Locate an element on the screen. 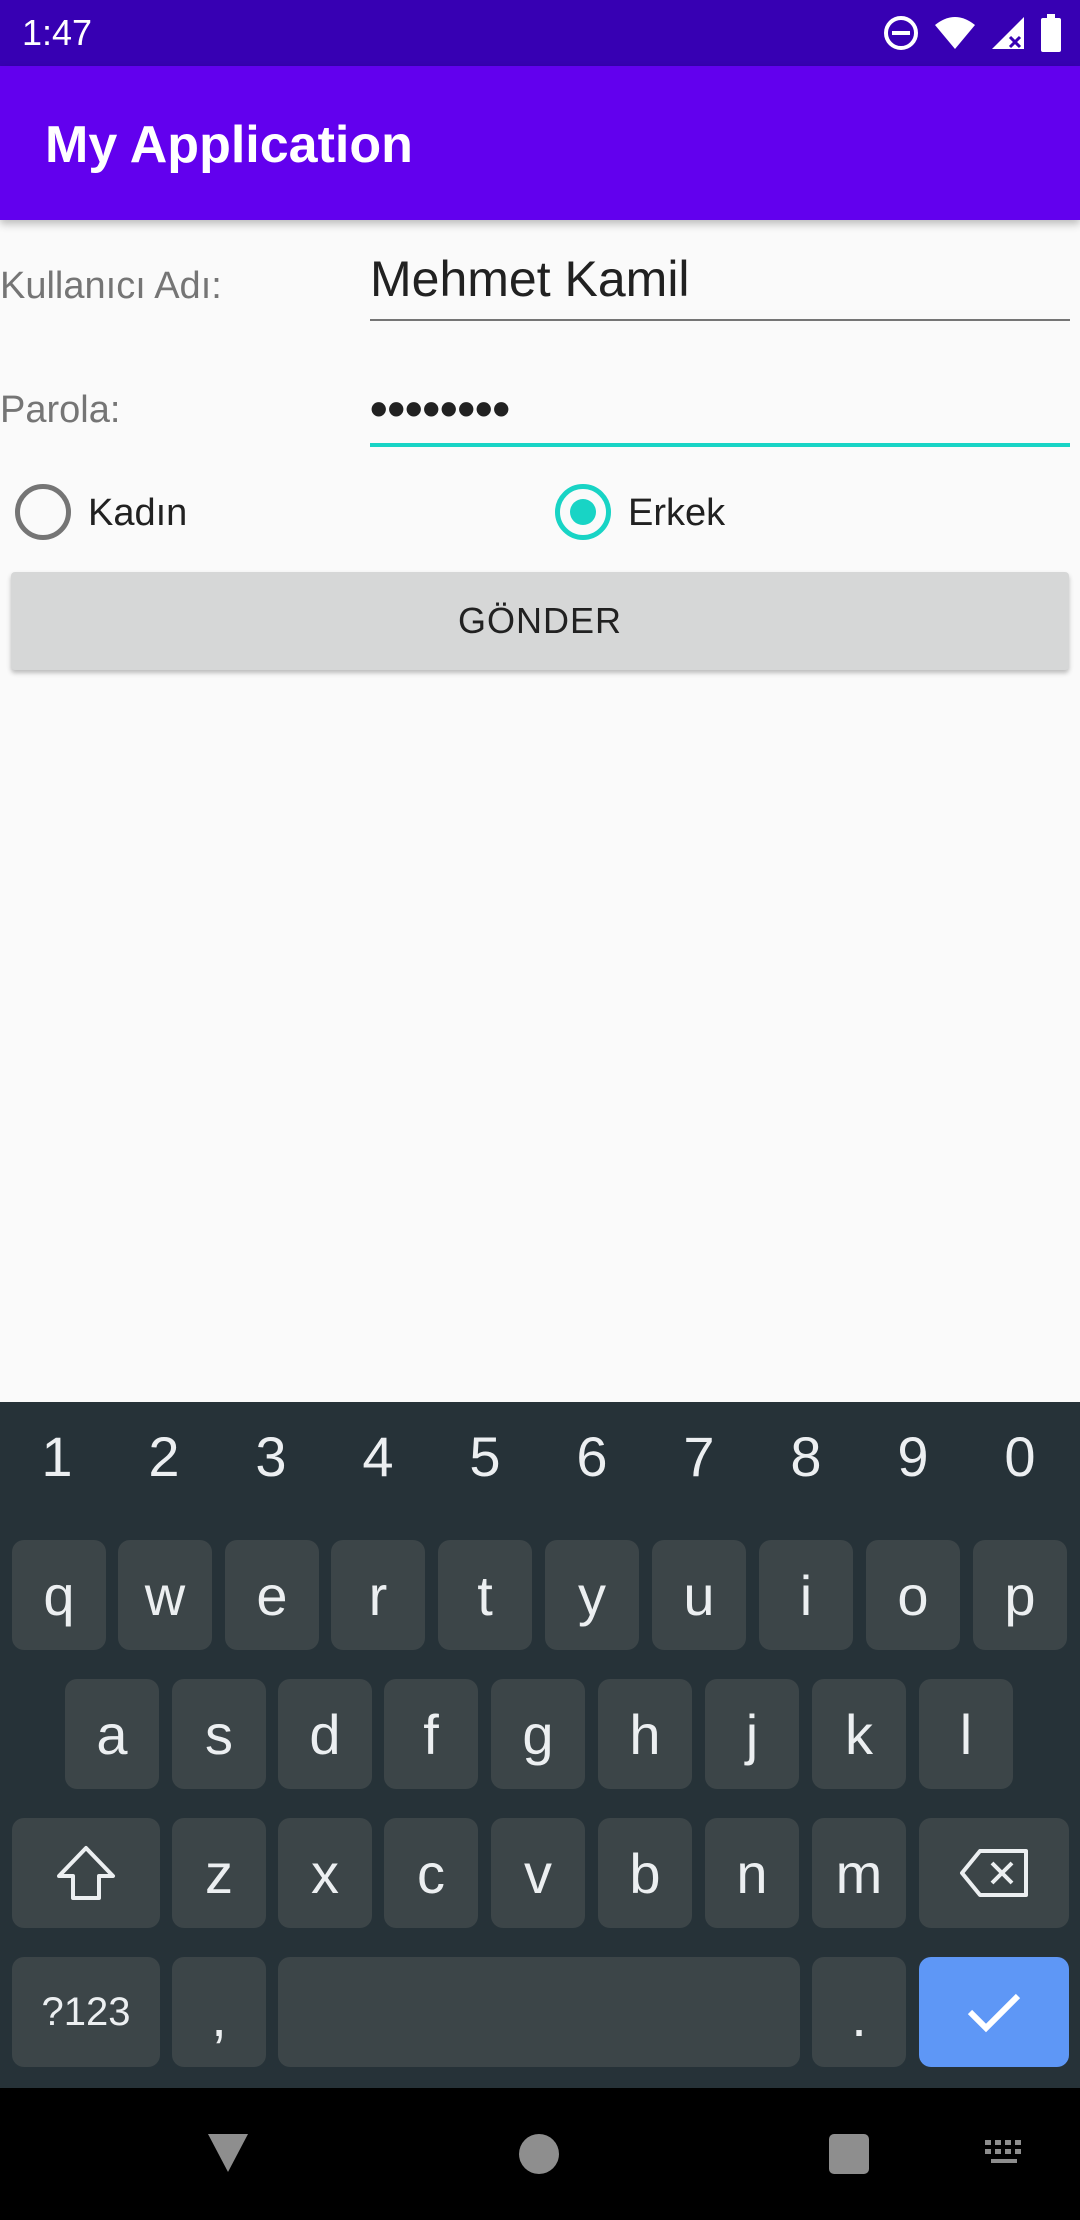 This screenshot has height=2220, width=1080. password-underline is located at coordinates (720, 445).